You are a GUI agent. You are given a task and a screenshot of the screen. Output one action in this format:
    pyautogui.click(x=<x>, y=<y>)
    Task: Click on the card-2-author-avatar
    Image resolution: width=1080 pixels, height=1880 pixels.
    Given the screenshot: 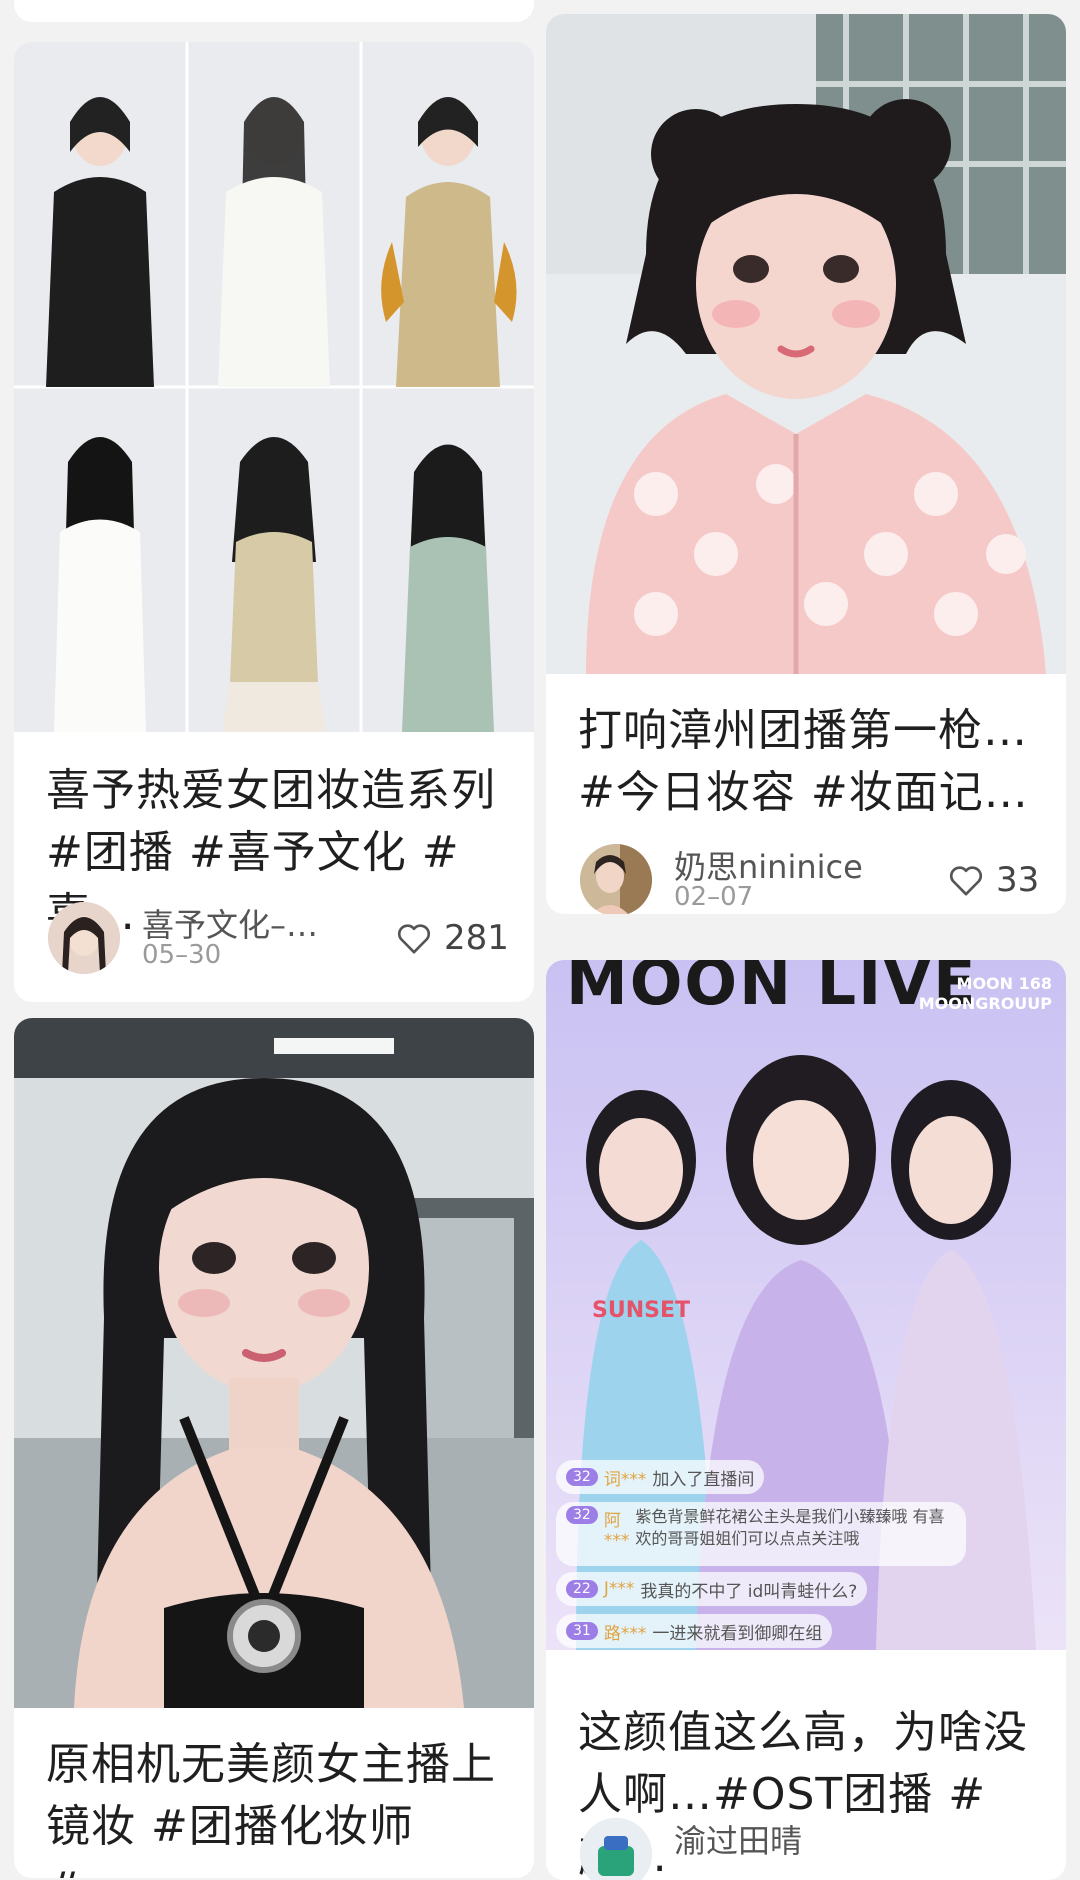 What is the action you would take?
    pyautogui.click(x=616, y=879)
    